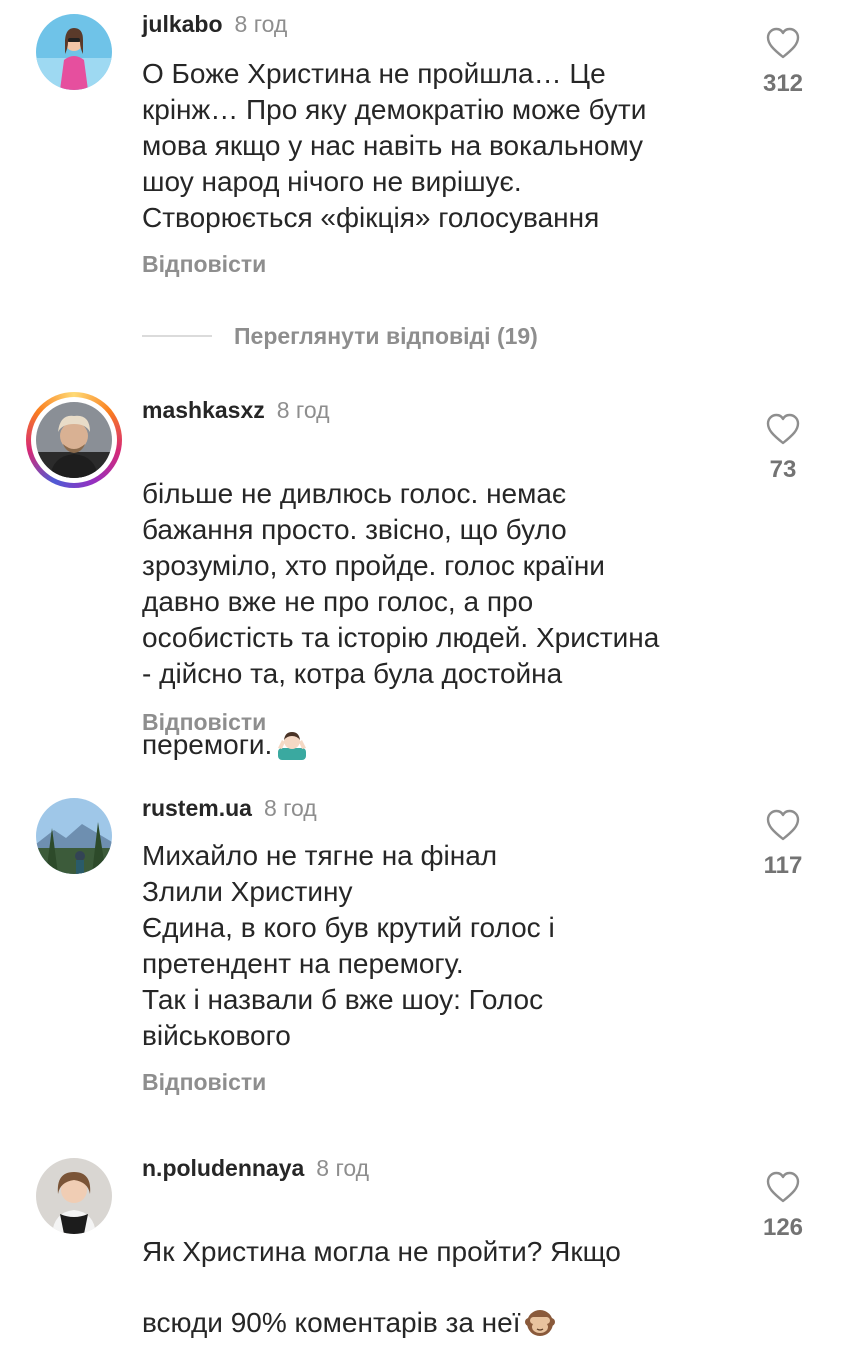  Describe the element at coordinates (783, 448) in the screenshot. I see `like-control: 73` at that location.